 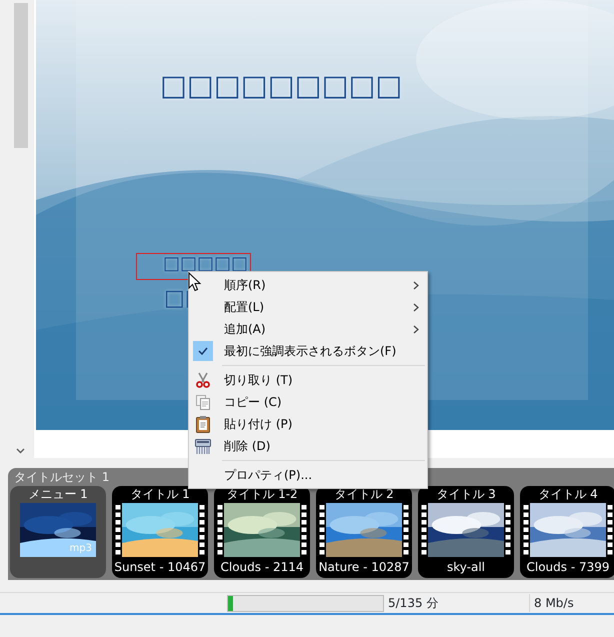 What do you see at coordinates (308, 351) in the screenshot?
I see `menu-item: 最初に強調表示されるボタン(F)` at bounding box center [308, 351].